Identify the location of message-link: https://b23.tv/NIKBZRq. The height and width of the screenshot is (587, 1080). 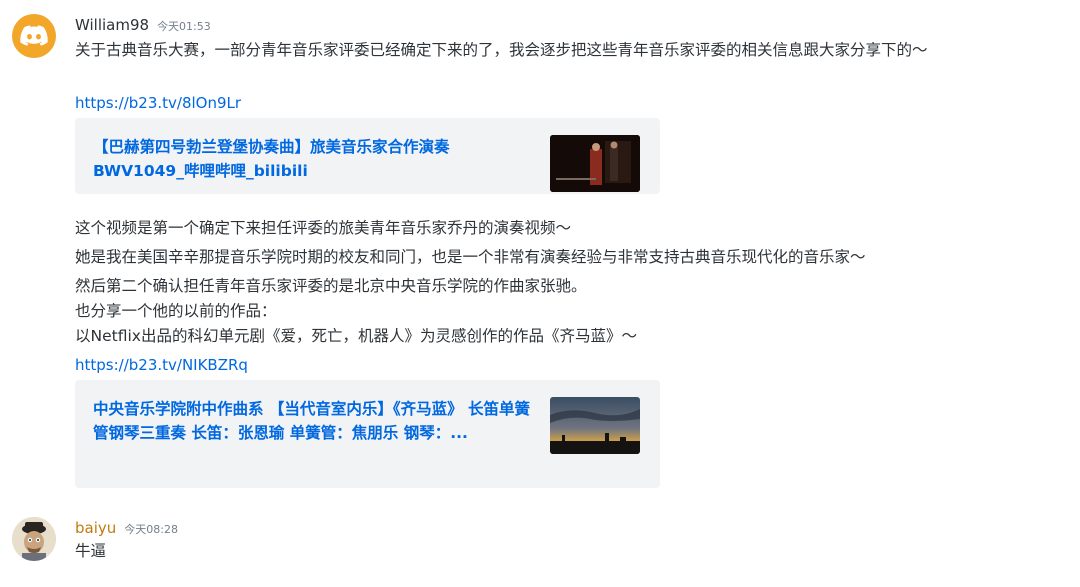
(161, 365).